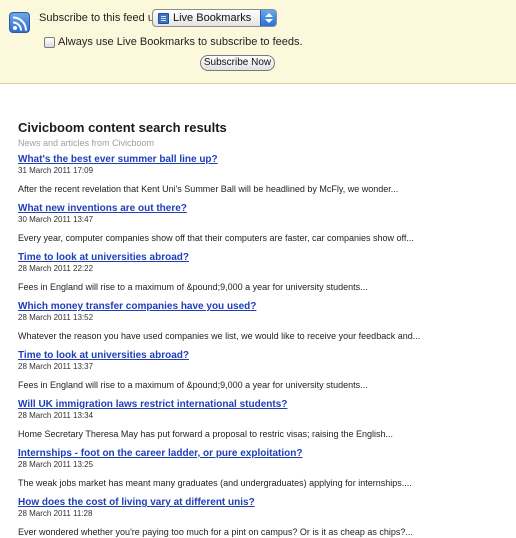  Describe the element at coordinates (56, 268) in the screenshot. I see `entry-date: 28 March 2011 22:22` at that location.